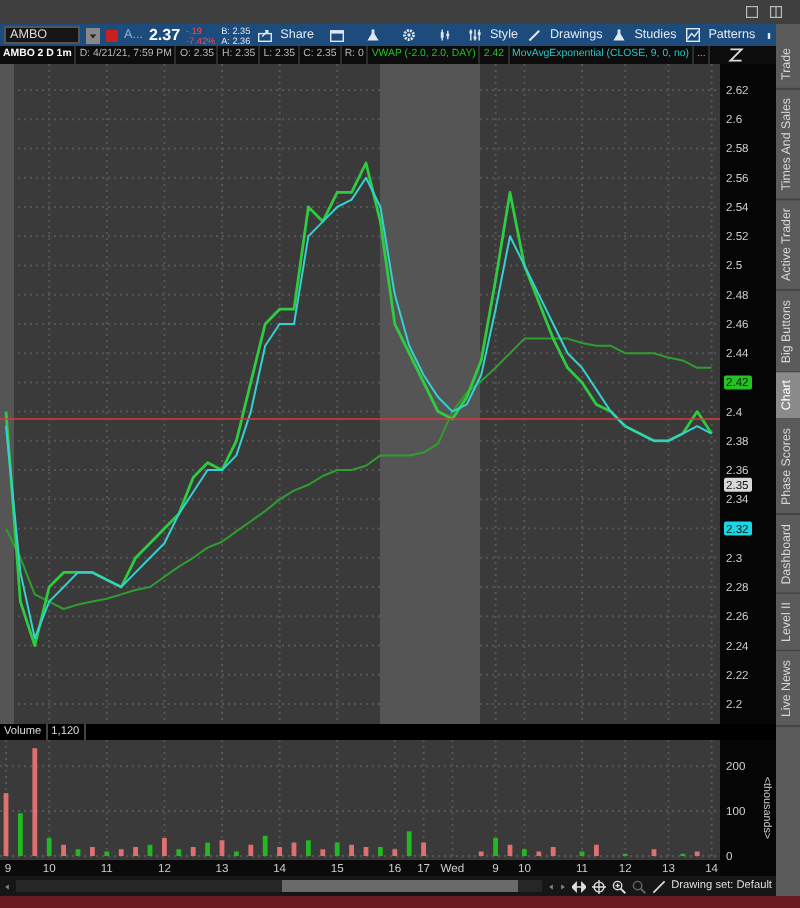 The width and height of the screenshot is (800, 908). What do you see at coordinates (164, 35) in the screenshot?
I see `last-price: 2.37` at bounding box center [164, 35].